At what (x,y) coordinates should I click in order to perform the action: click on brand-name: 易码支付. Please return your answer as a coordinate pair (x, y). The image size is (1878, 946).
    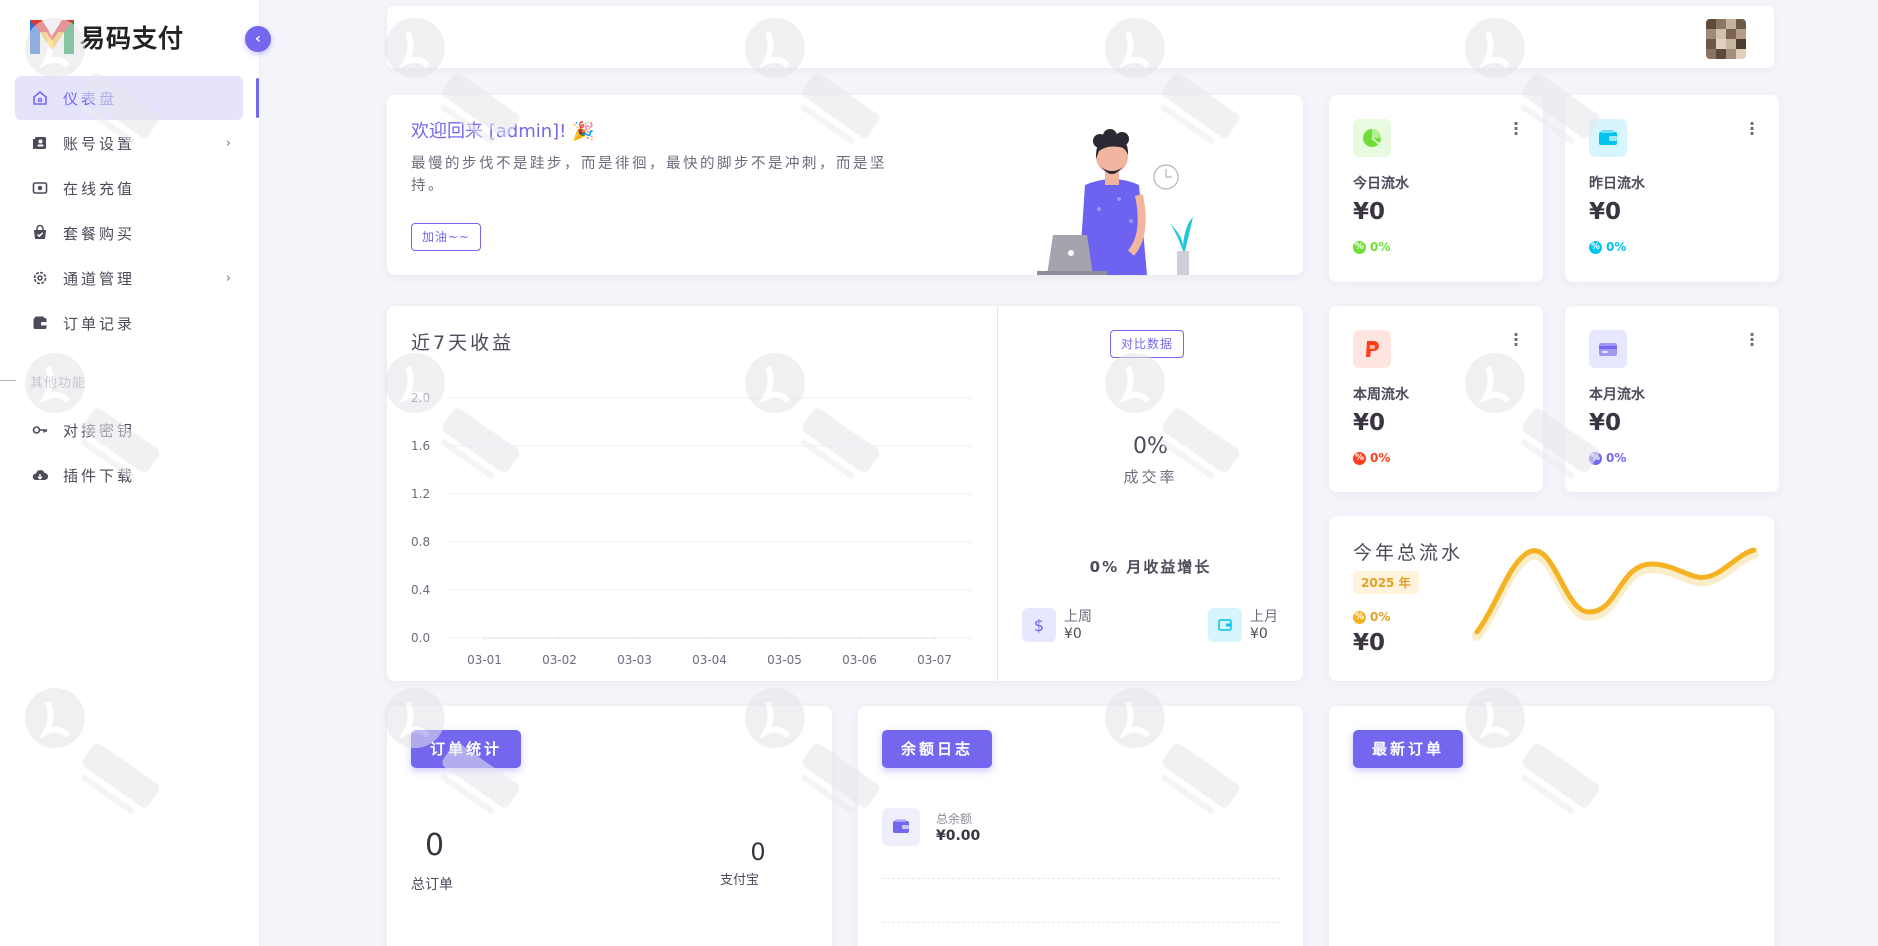
    Looking at the image, I should click on (132, 38).